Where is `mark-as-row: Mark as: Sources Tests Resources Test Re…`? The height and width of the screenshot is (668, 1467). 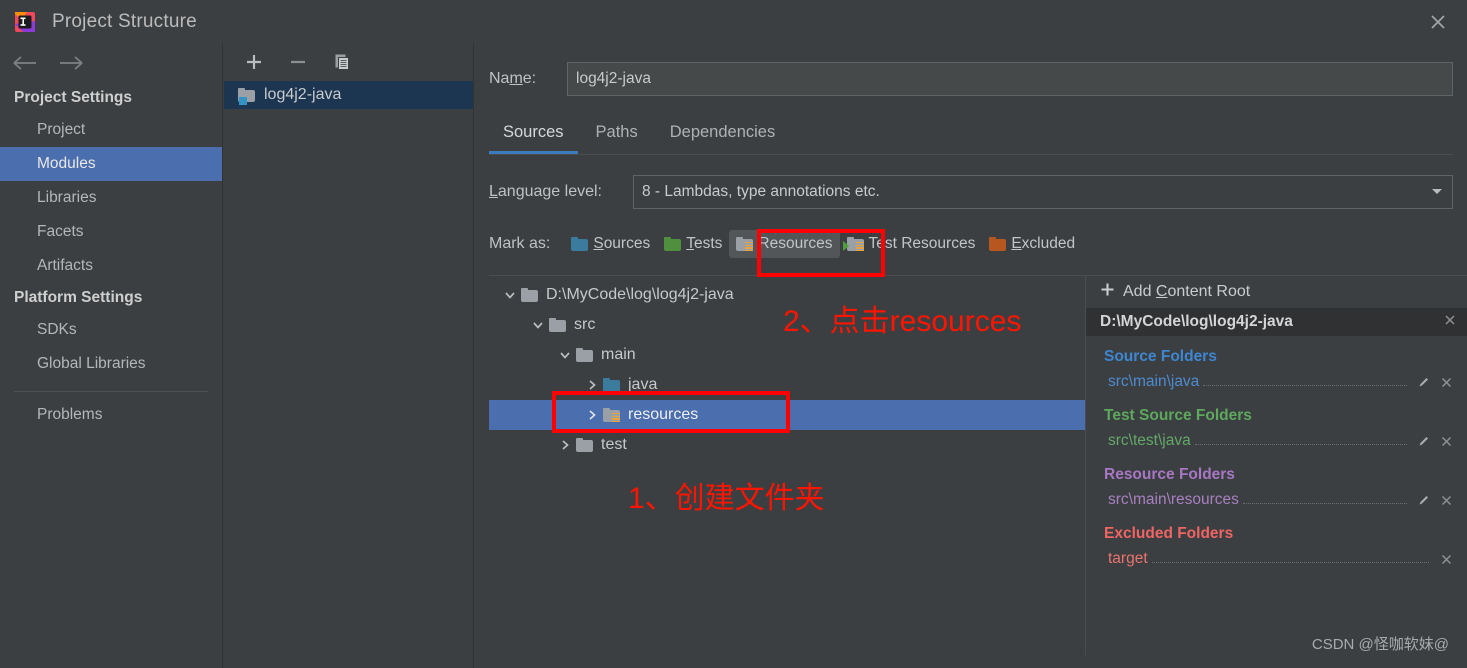
mark-as-row: Mark as: Sources Tests Resources Test Re… is located at coordinates (971, 244).